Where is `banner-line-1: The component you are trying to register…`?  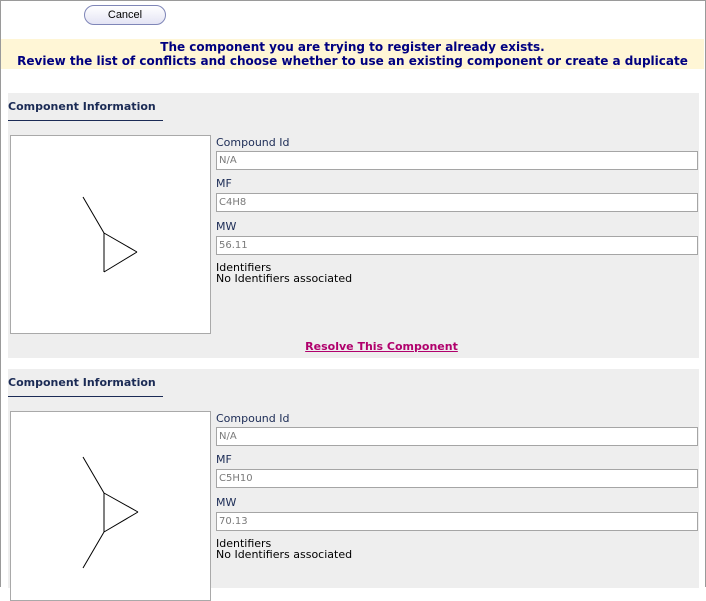
banner-line-1: The component you are trying to register… is located at coordinates (352, 47).